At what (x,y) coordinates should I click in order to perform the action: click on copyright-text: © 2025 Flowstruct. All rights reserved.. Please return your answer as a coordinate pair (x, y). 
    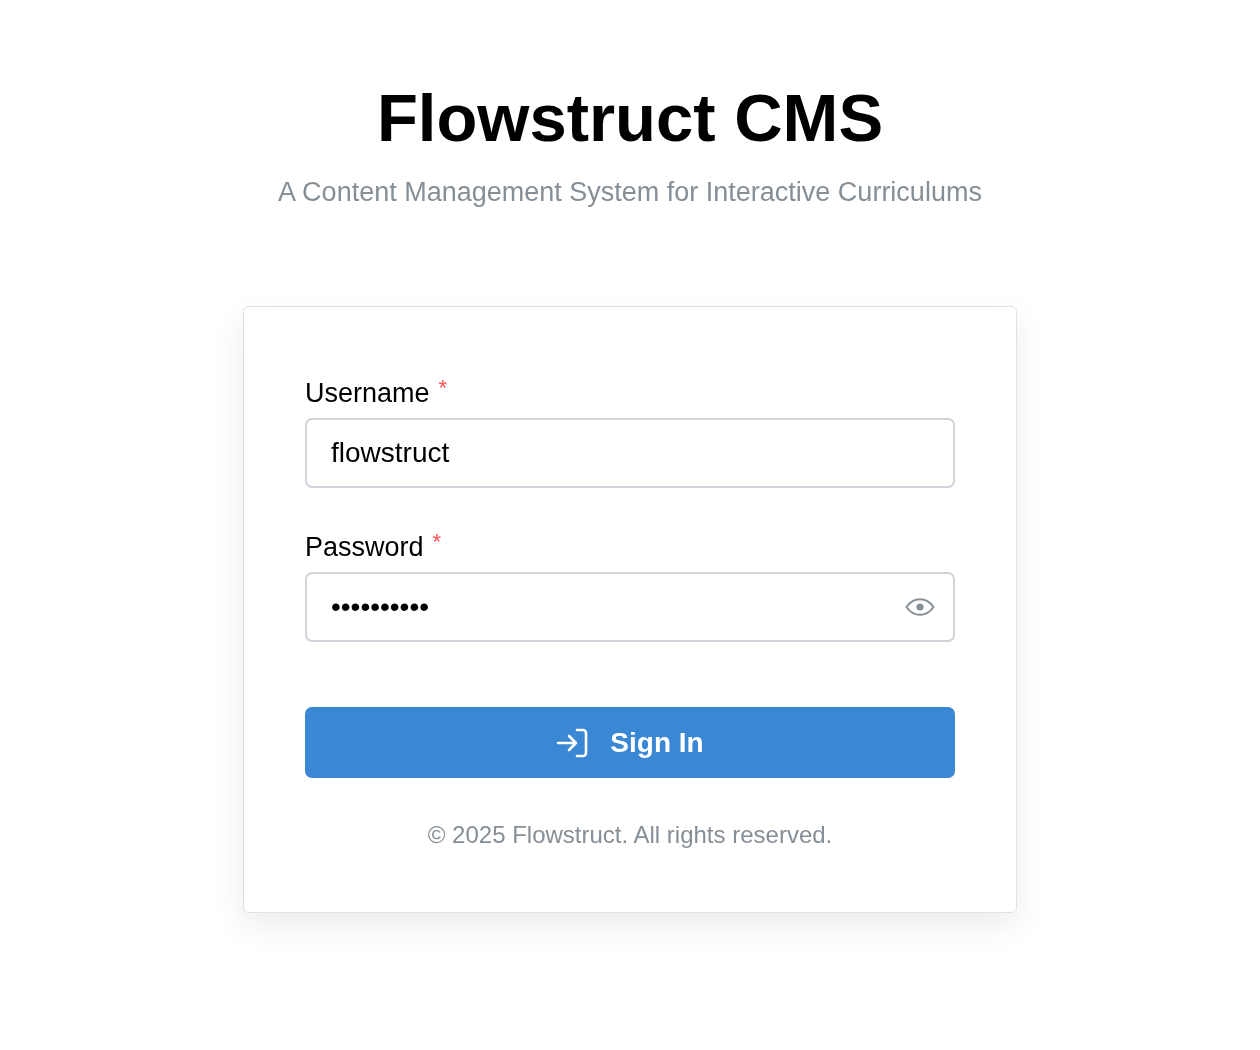
    Looking at the image, I should click on (630, 835).